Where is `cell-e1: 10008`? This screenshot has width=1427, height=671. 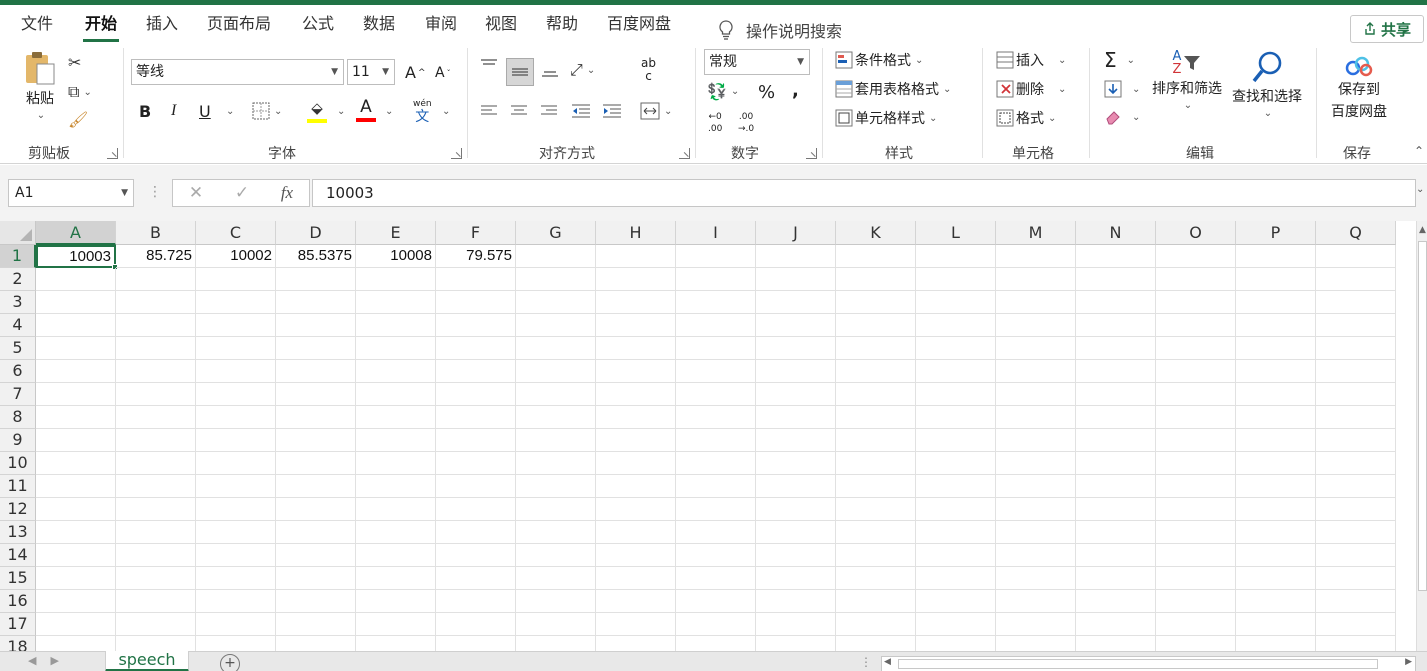 cell-e1: 10008 is located at coordinates (396, 256).